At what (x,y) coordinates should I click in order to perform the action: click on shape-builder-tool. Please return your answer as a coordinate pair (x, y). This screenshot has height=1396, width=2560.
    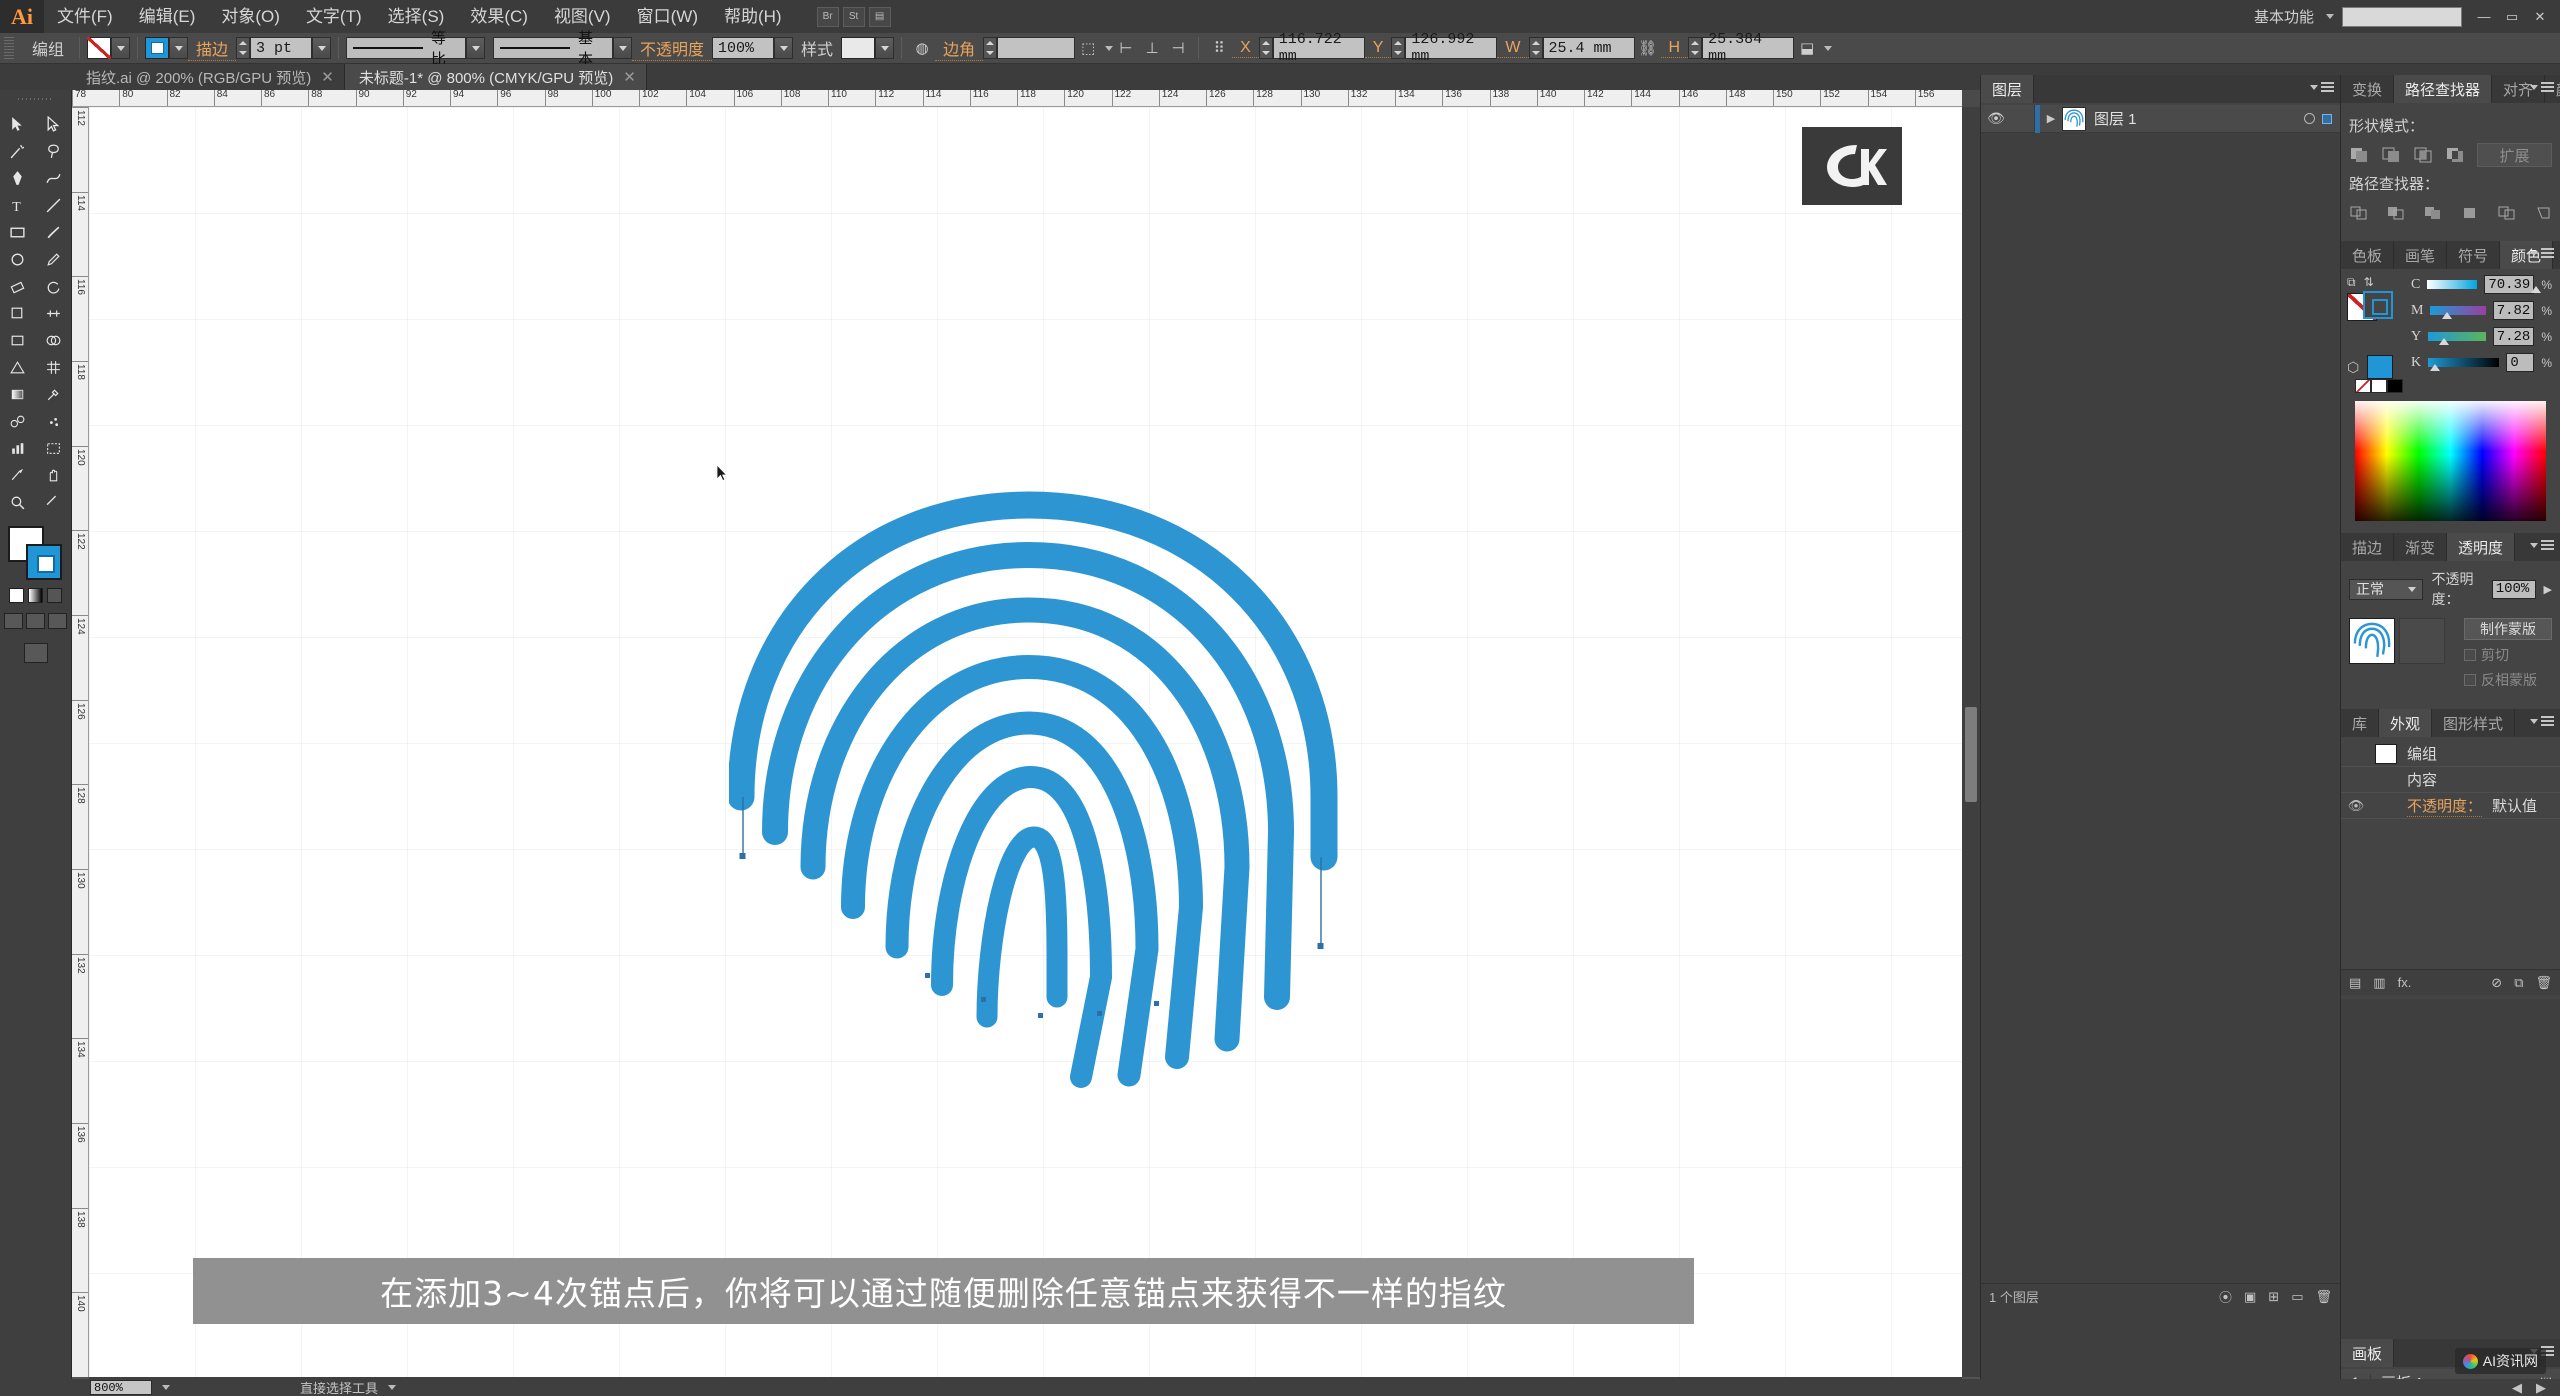
    Looking at the image, I should click on (54, 340).